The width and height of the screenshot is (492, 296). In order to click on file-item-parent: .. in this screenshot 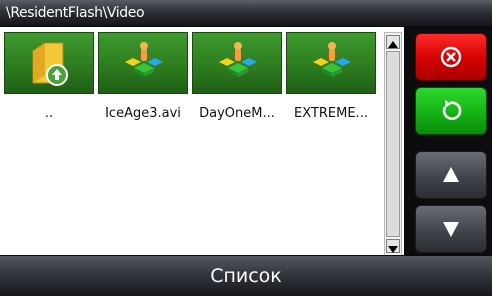, I will do `click(49, 79)`.